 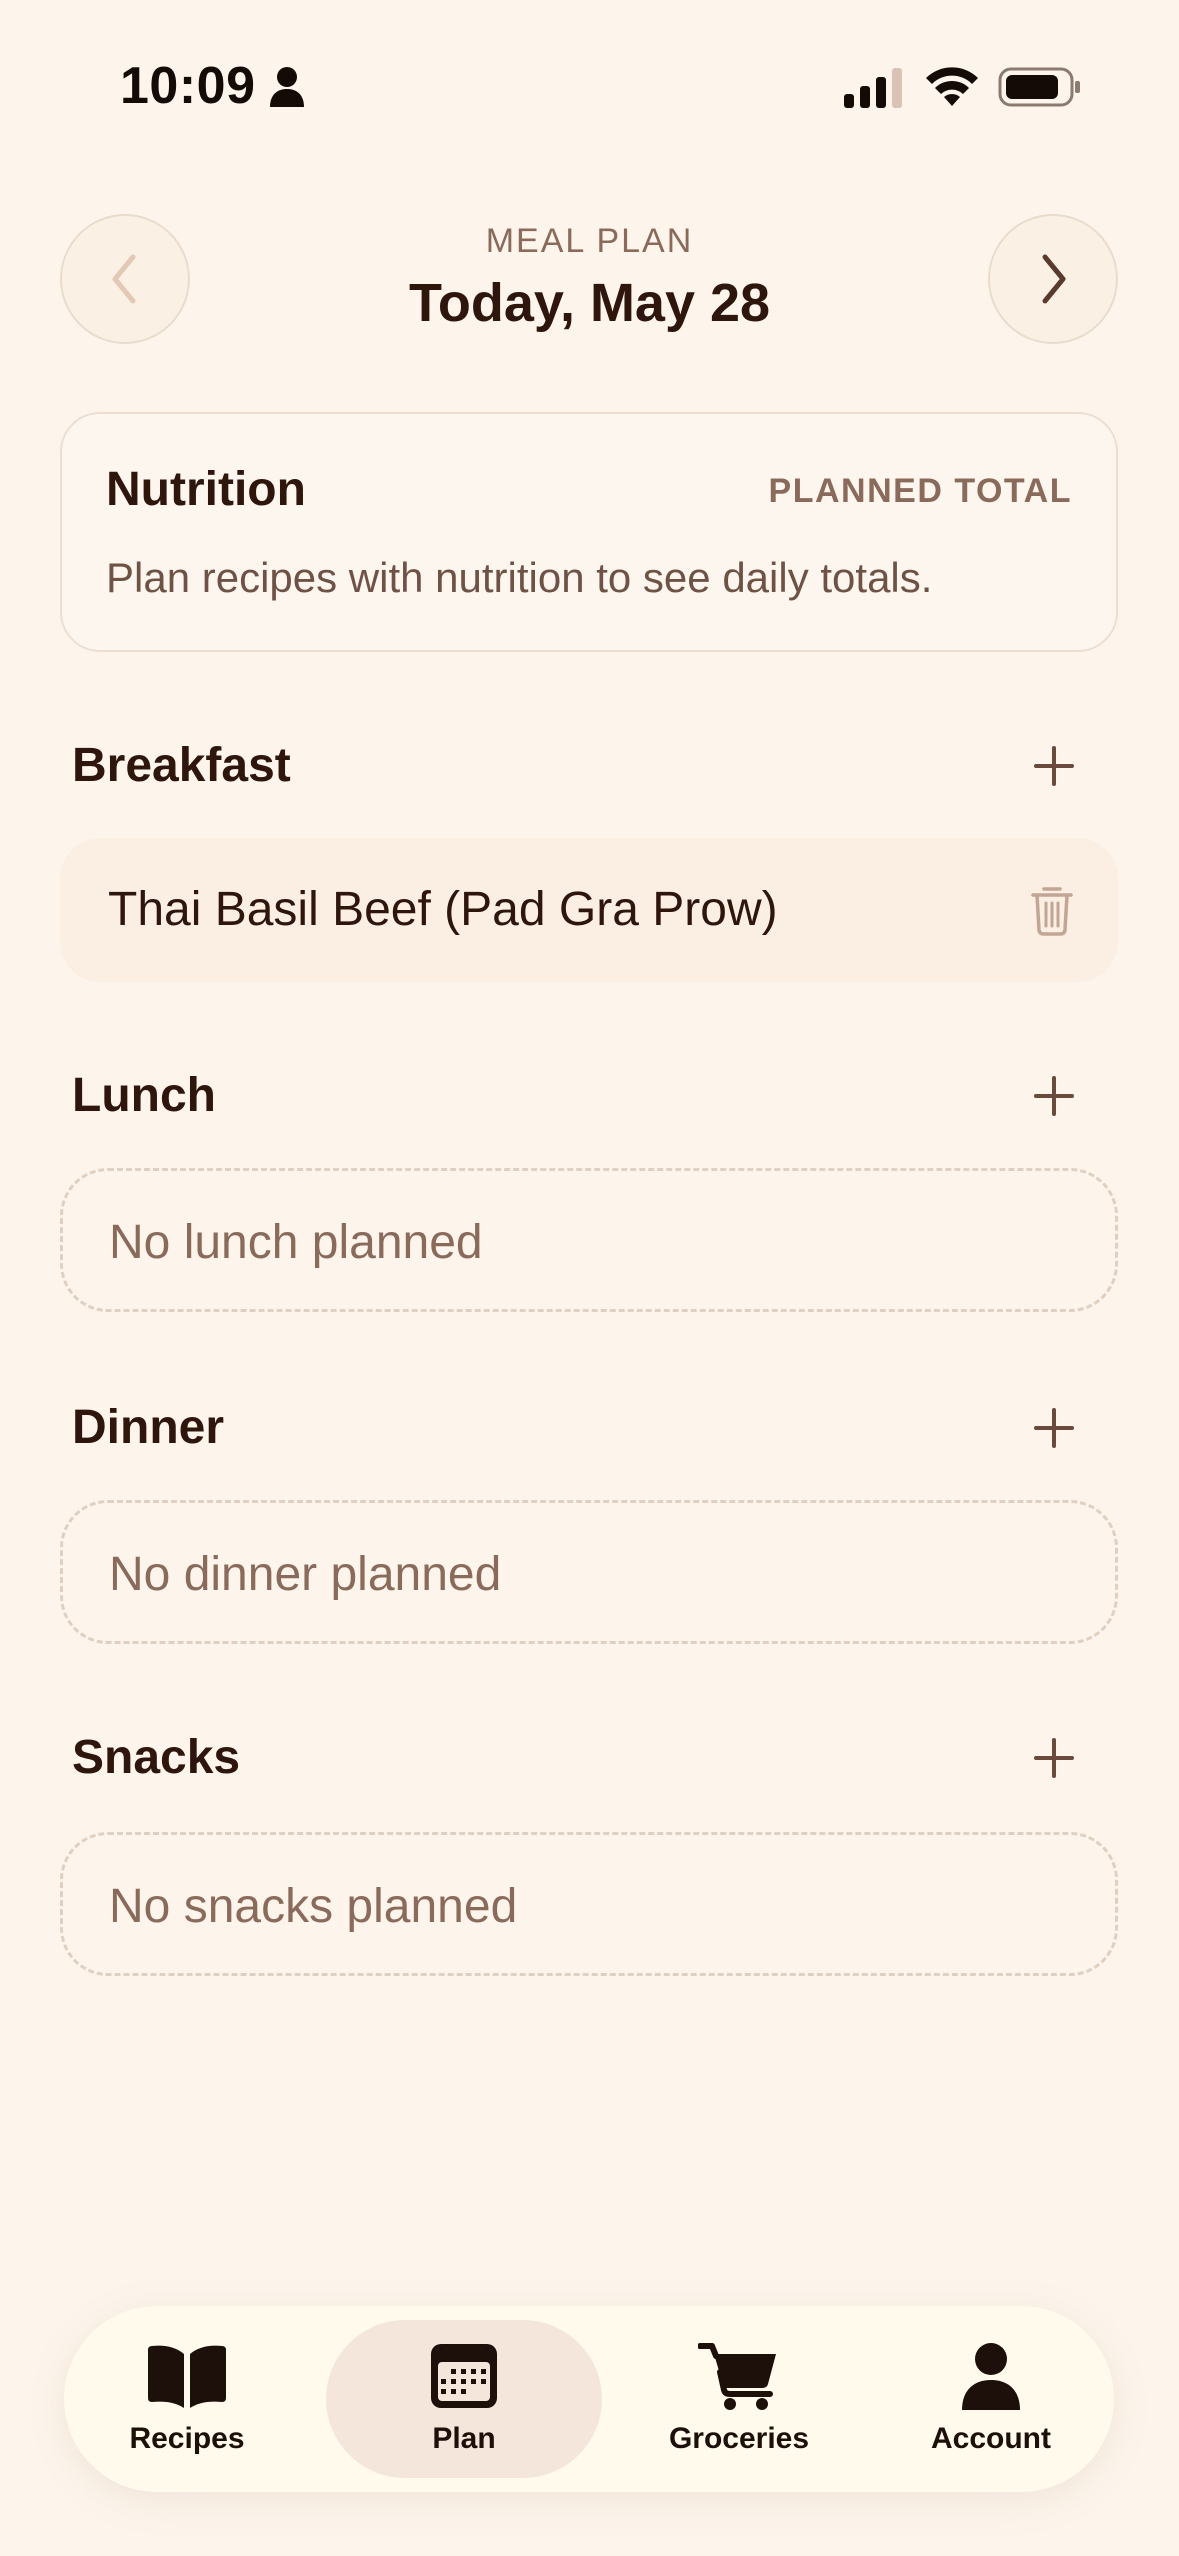 I want to click on tab-groceries: Groceries, so click(x=739, y=2399).